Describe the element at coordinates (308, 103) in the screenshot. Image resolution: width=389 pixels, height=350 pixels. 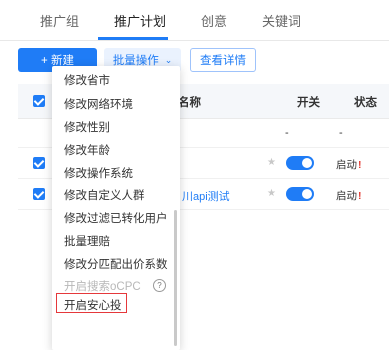
I see `column-header-switch: 开关` at that location.